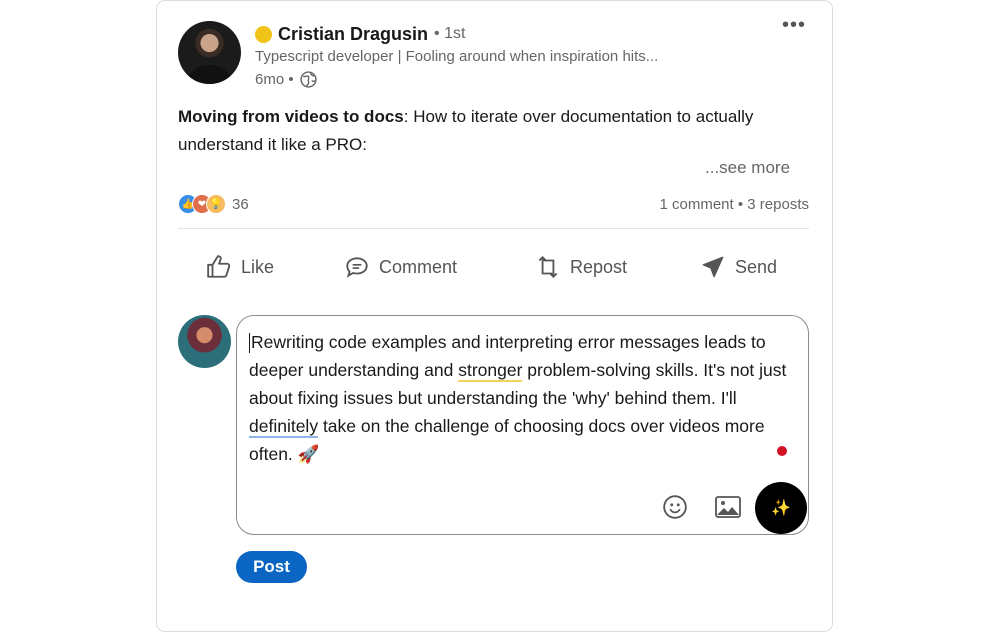  I want to click on author-name: Cristian Dragusin, so click(353, 34).